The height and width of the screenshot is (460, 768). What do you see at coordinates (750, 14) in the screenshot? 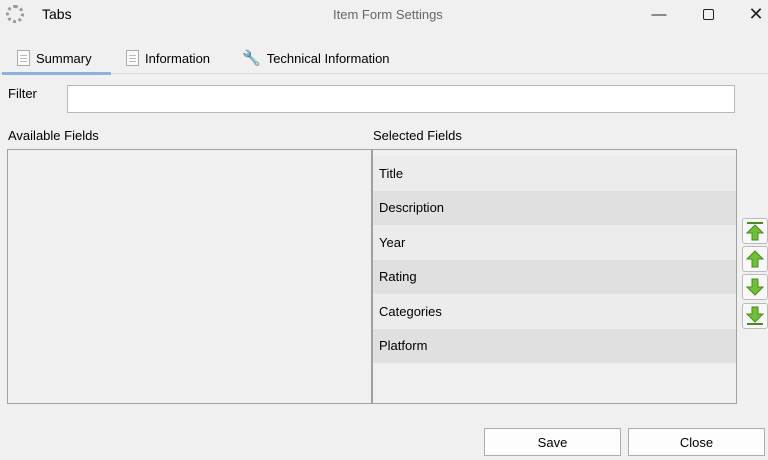
I see `close-window-button: ✕` at bounding box center [750, 14].